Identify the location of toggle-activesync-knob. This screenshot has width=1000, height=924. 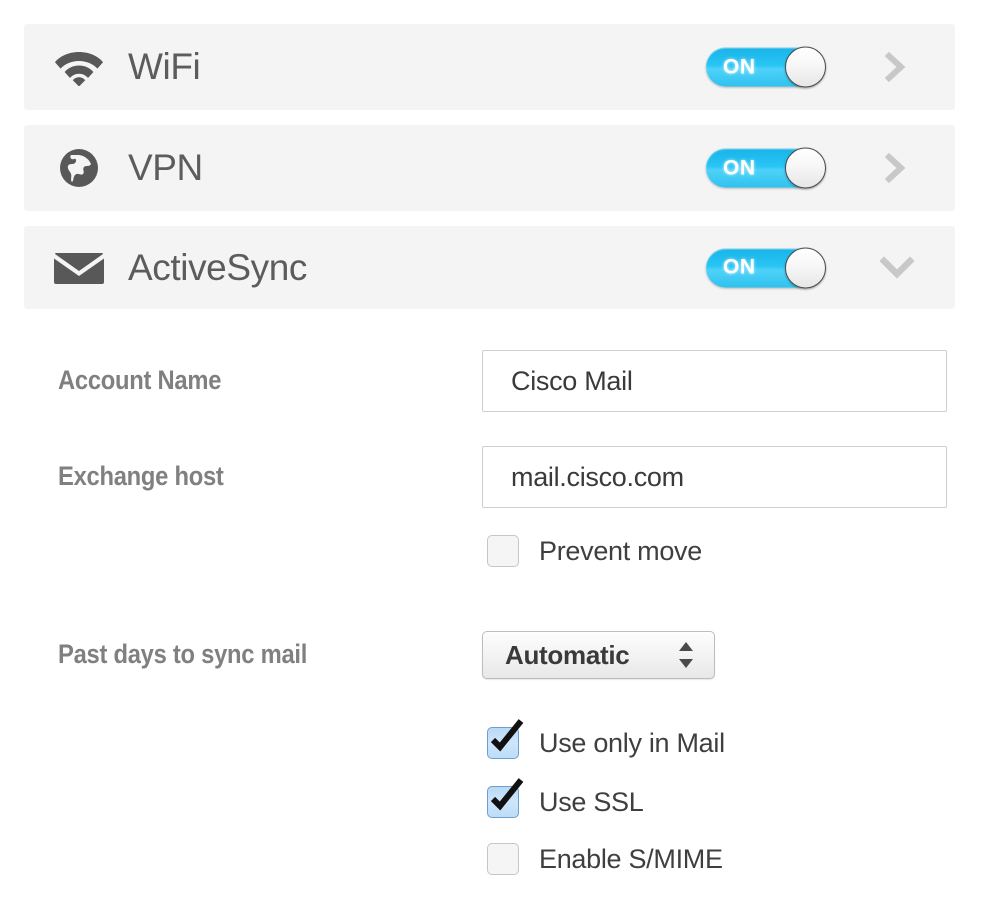
(805, 267).